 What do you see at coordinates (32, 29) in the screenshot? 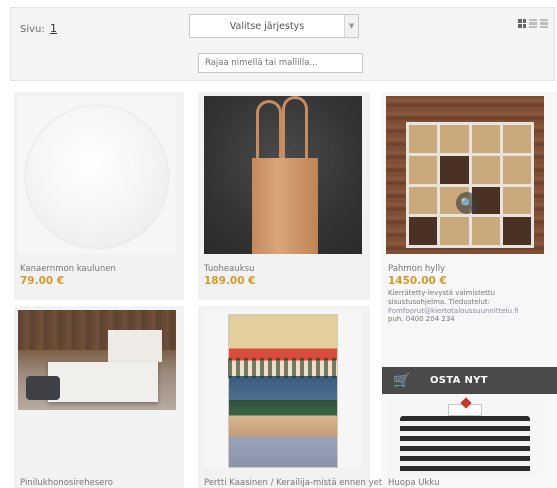
I see `page-label: Sivu:` at bounding box center [32, 29].